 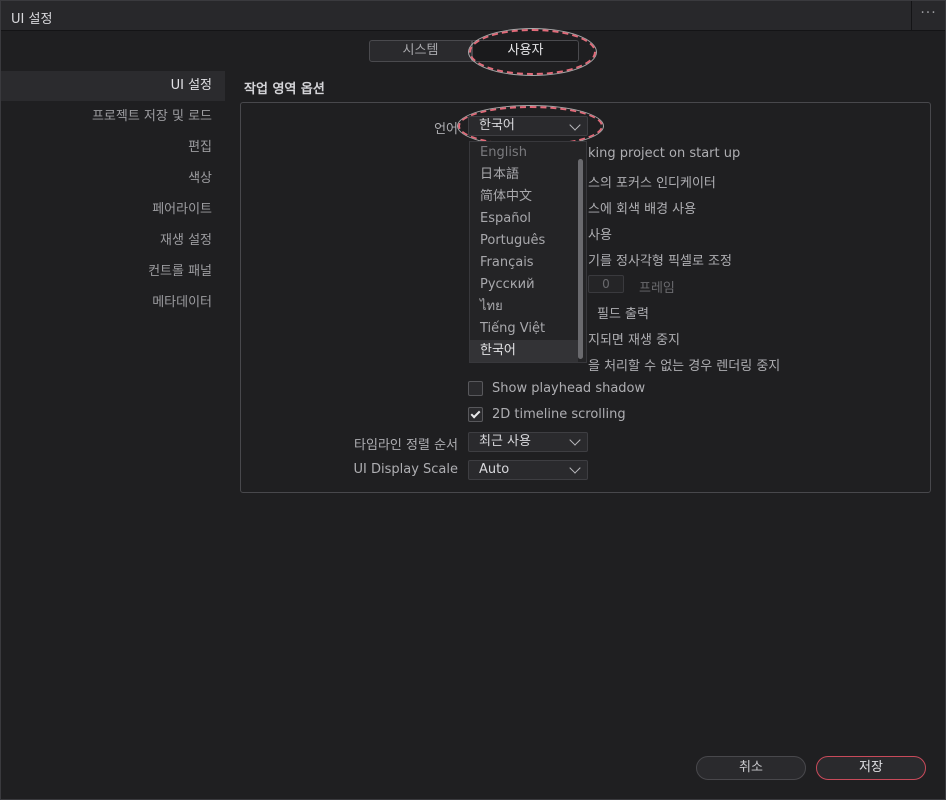 What do you see at coordinates (524, 241) in the screenshot?
I see `menu-item-portuguese: Português` at bounding box center [524, 241].